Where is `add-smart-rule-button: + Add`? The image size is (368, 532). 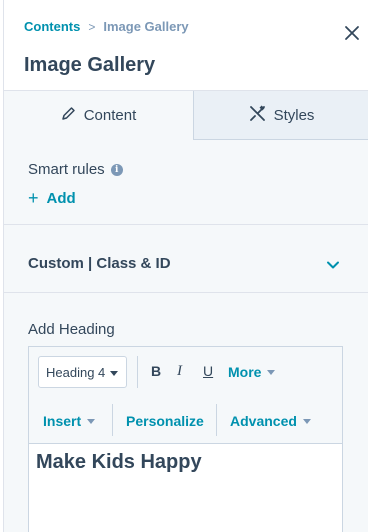 add-smart-rule-button: + Add is located at coordinates (52, 198).